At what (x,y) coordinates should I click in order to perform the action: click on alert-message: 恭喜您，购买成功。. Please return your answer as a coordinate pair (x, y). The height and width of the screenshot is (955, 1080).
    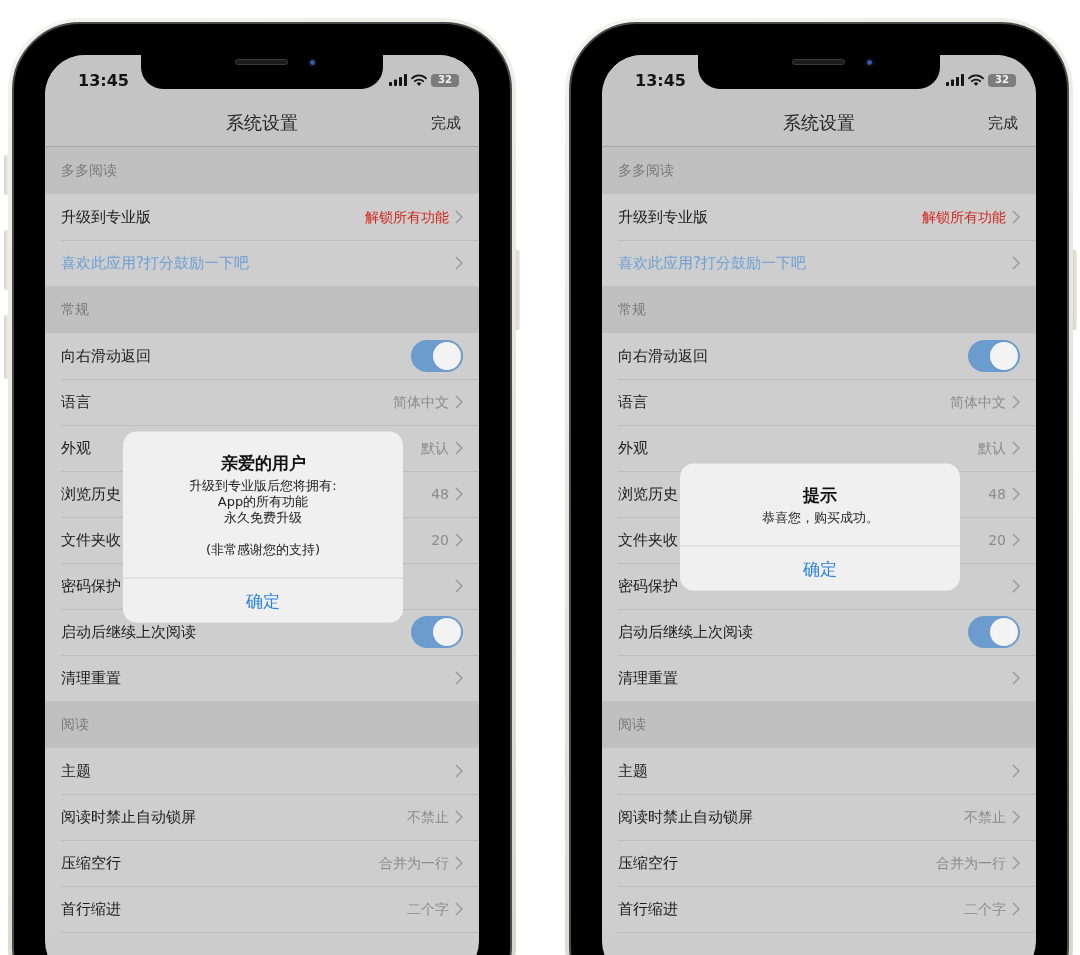
    Looking at the image, I should click on (820, 517).